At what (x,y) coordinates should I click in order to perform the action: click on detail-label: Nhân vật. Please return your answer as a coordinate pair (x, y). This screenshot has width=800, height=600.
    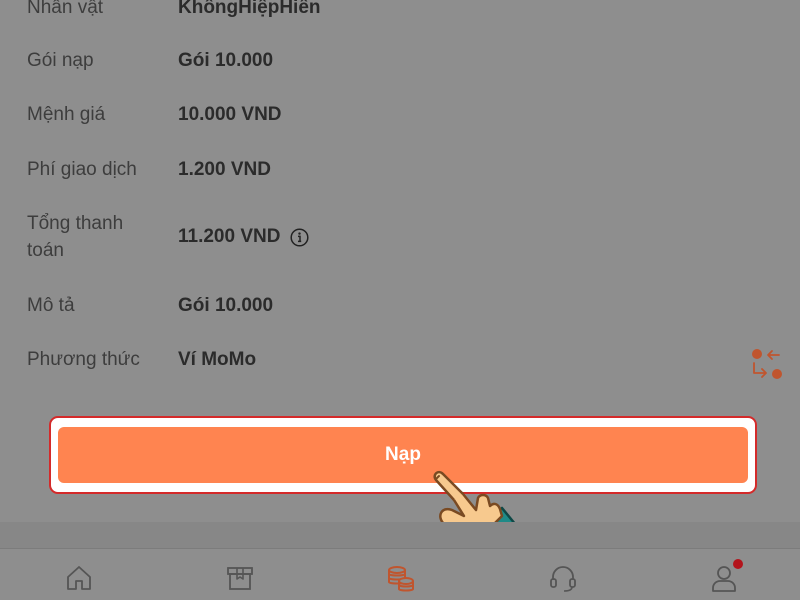
    Looking at the image, I should click on (65, 9).